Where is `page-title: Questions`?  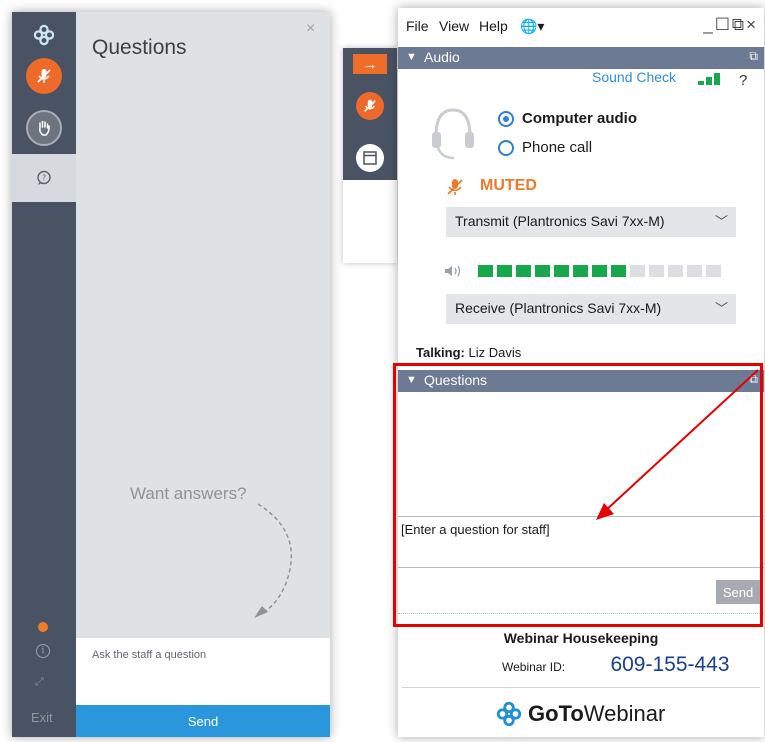
page-title: Questions is located at coordinates (139, 47).